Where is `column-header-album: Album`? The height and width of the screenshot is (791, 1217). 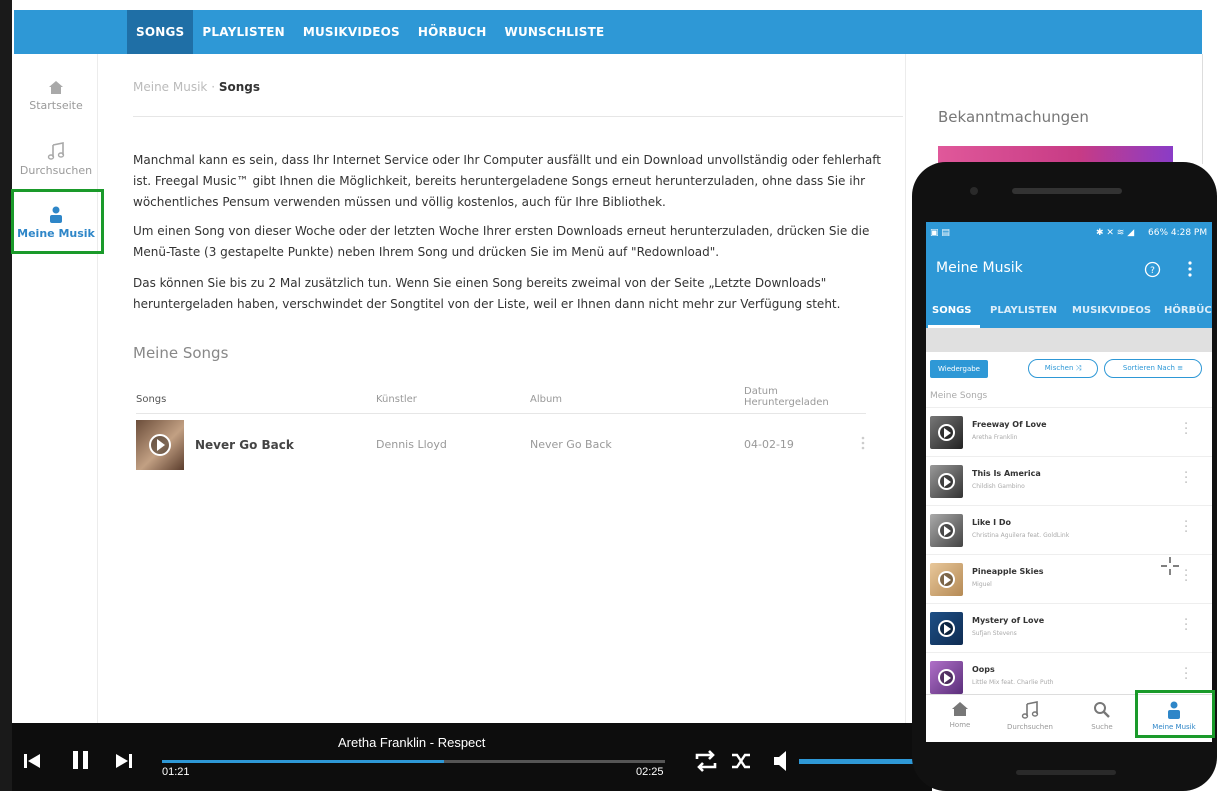
column-header-album: Album is located at coordinates (546, 399).